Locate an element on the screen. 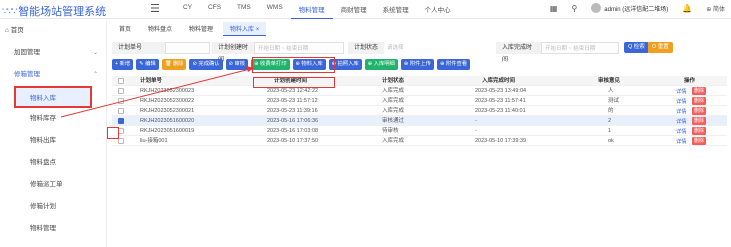 The image size is (731, 247). done-date-range: 开始日期 ~ 结束日期 is located at coordinates (580, 48).